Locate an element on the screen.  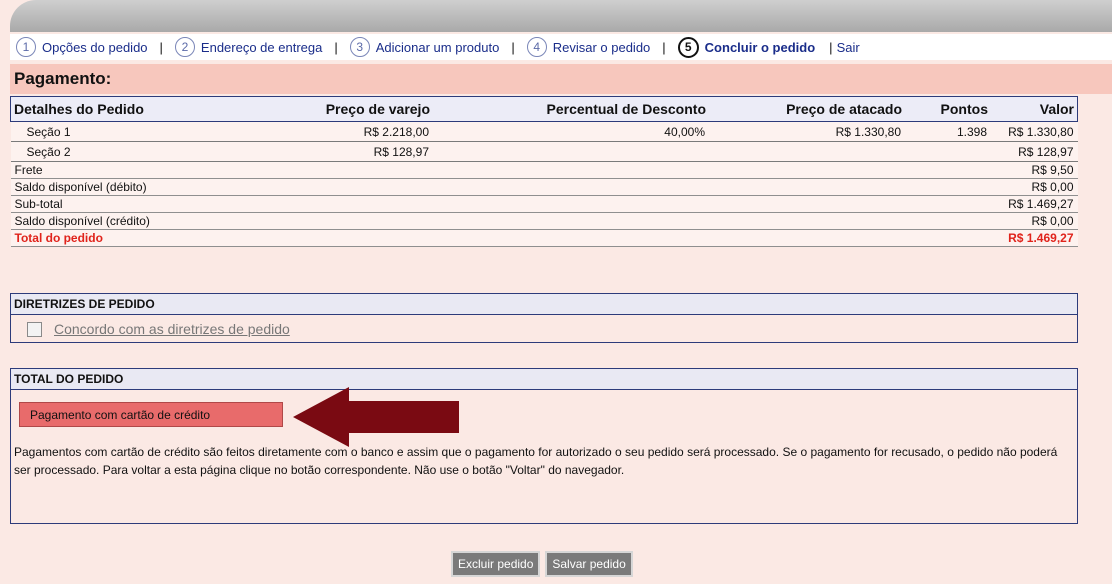
retail-price: R$ 2.218,00 is located at coordinates (330, 131).